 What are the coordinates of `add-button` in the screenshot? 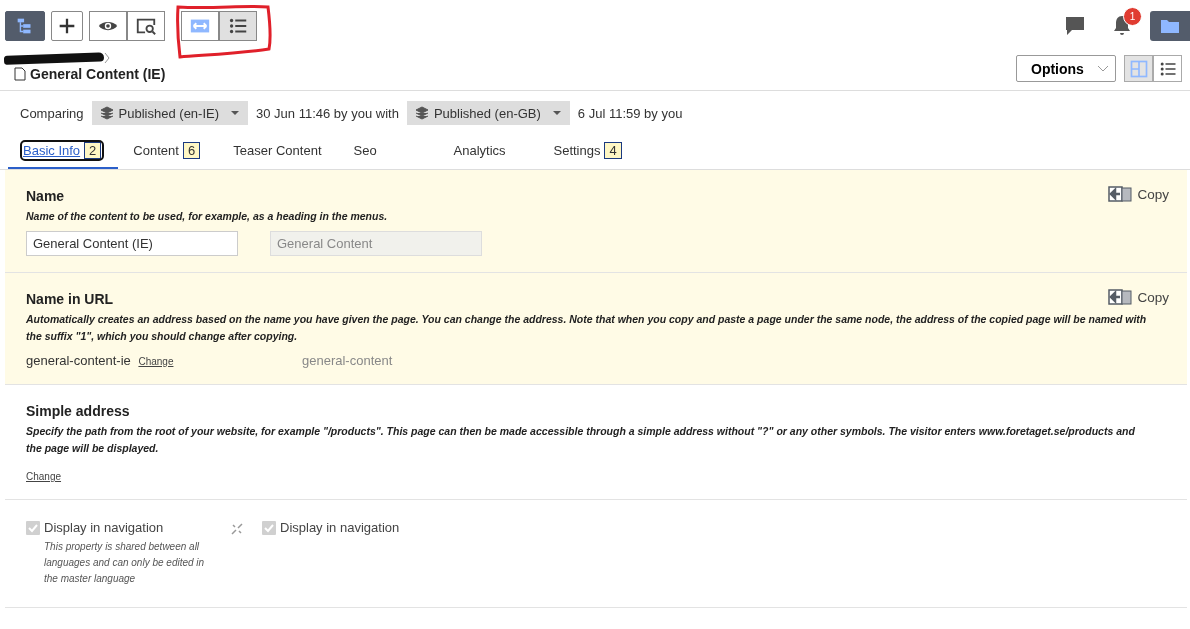 It's located at (67, 26).